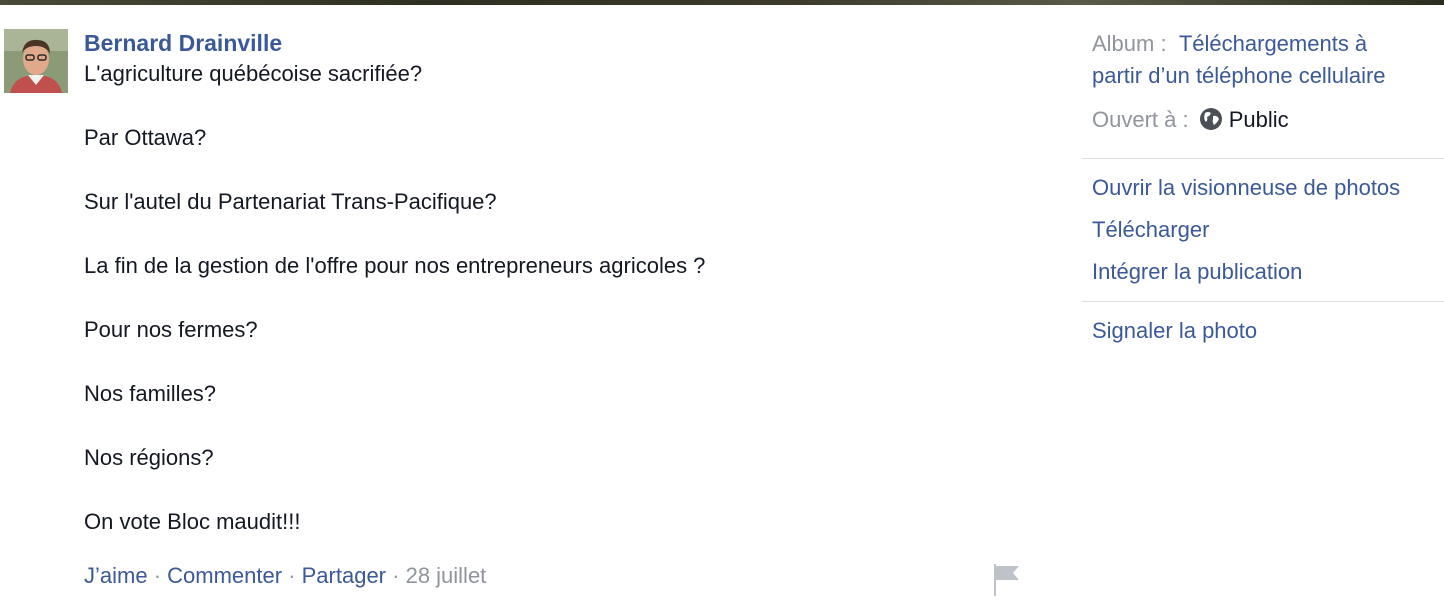 The width and height of the screenshot is (1444, 610). What do you see at coordinates (149, 457) in the screenshot?
I see `post-paragraph: Nos régions?` at bounding box center [149, 457].